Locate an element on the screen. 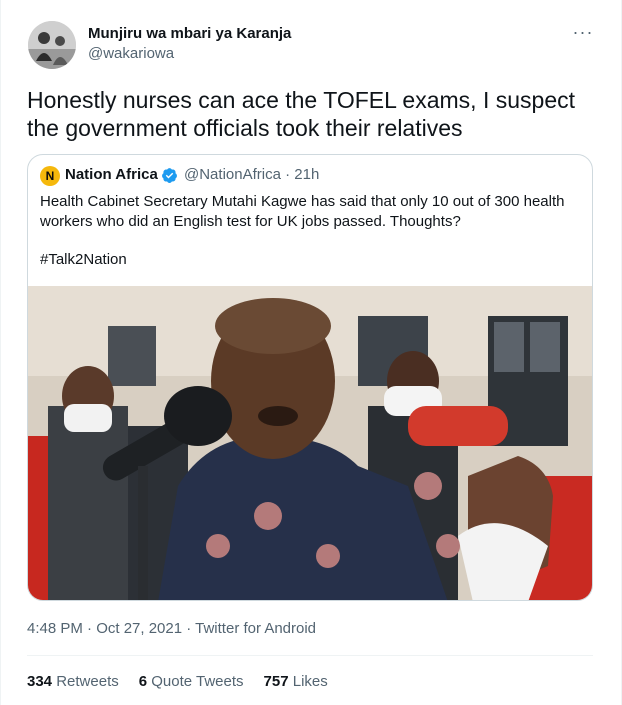  quote-tweets-stat: 6 Quote Tweets is located at coordinates (191, 681).